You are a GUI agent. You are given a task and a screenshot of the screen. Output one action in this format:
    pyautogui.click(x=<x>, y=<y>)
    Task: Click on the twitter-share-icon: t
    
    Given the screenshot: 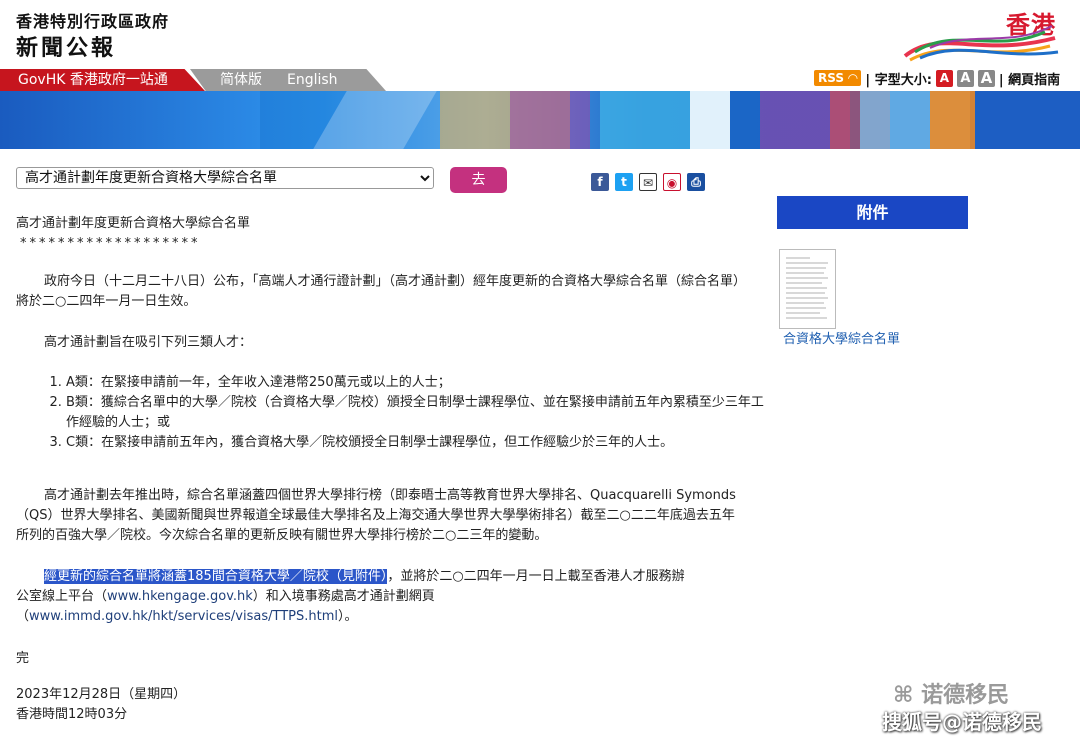 What is the action you would take?
    pyautogui.click(x=624, y=182)
    